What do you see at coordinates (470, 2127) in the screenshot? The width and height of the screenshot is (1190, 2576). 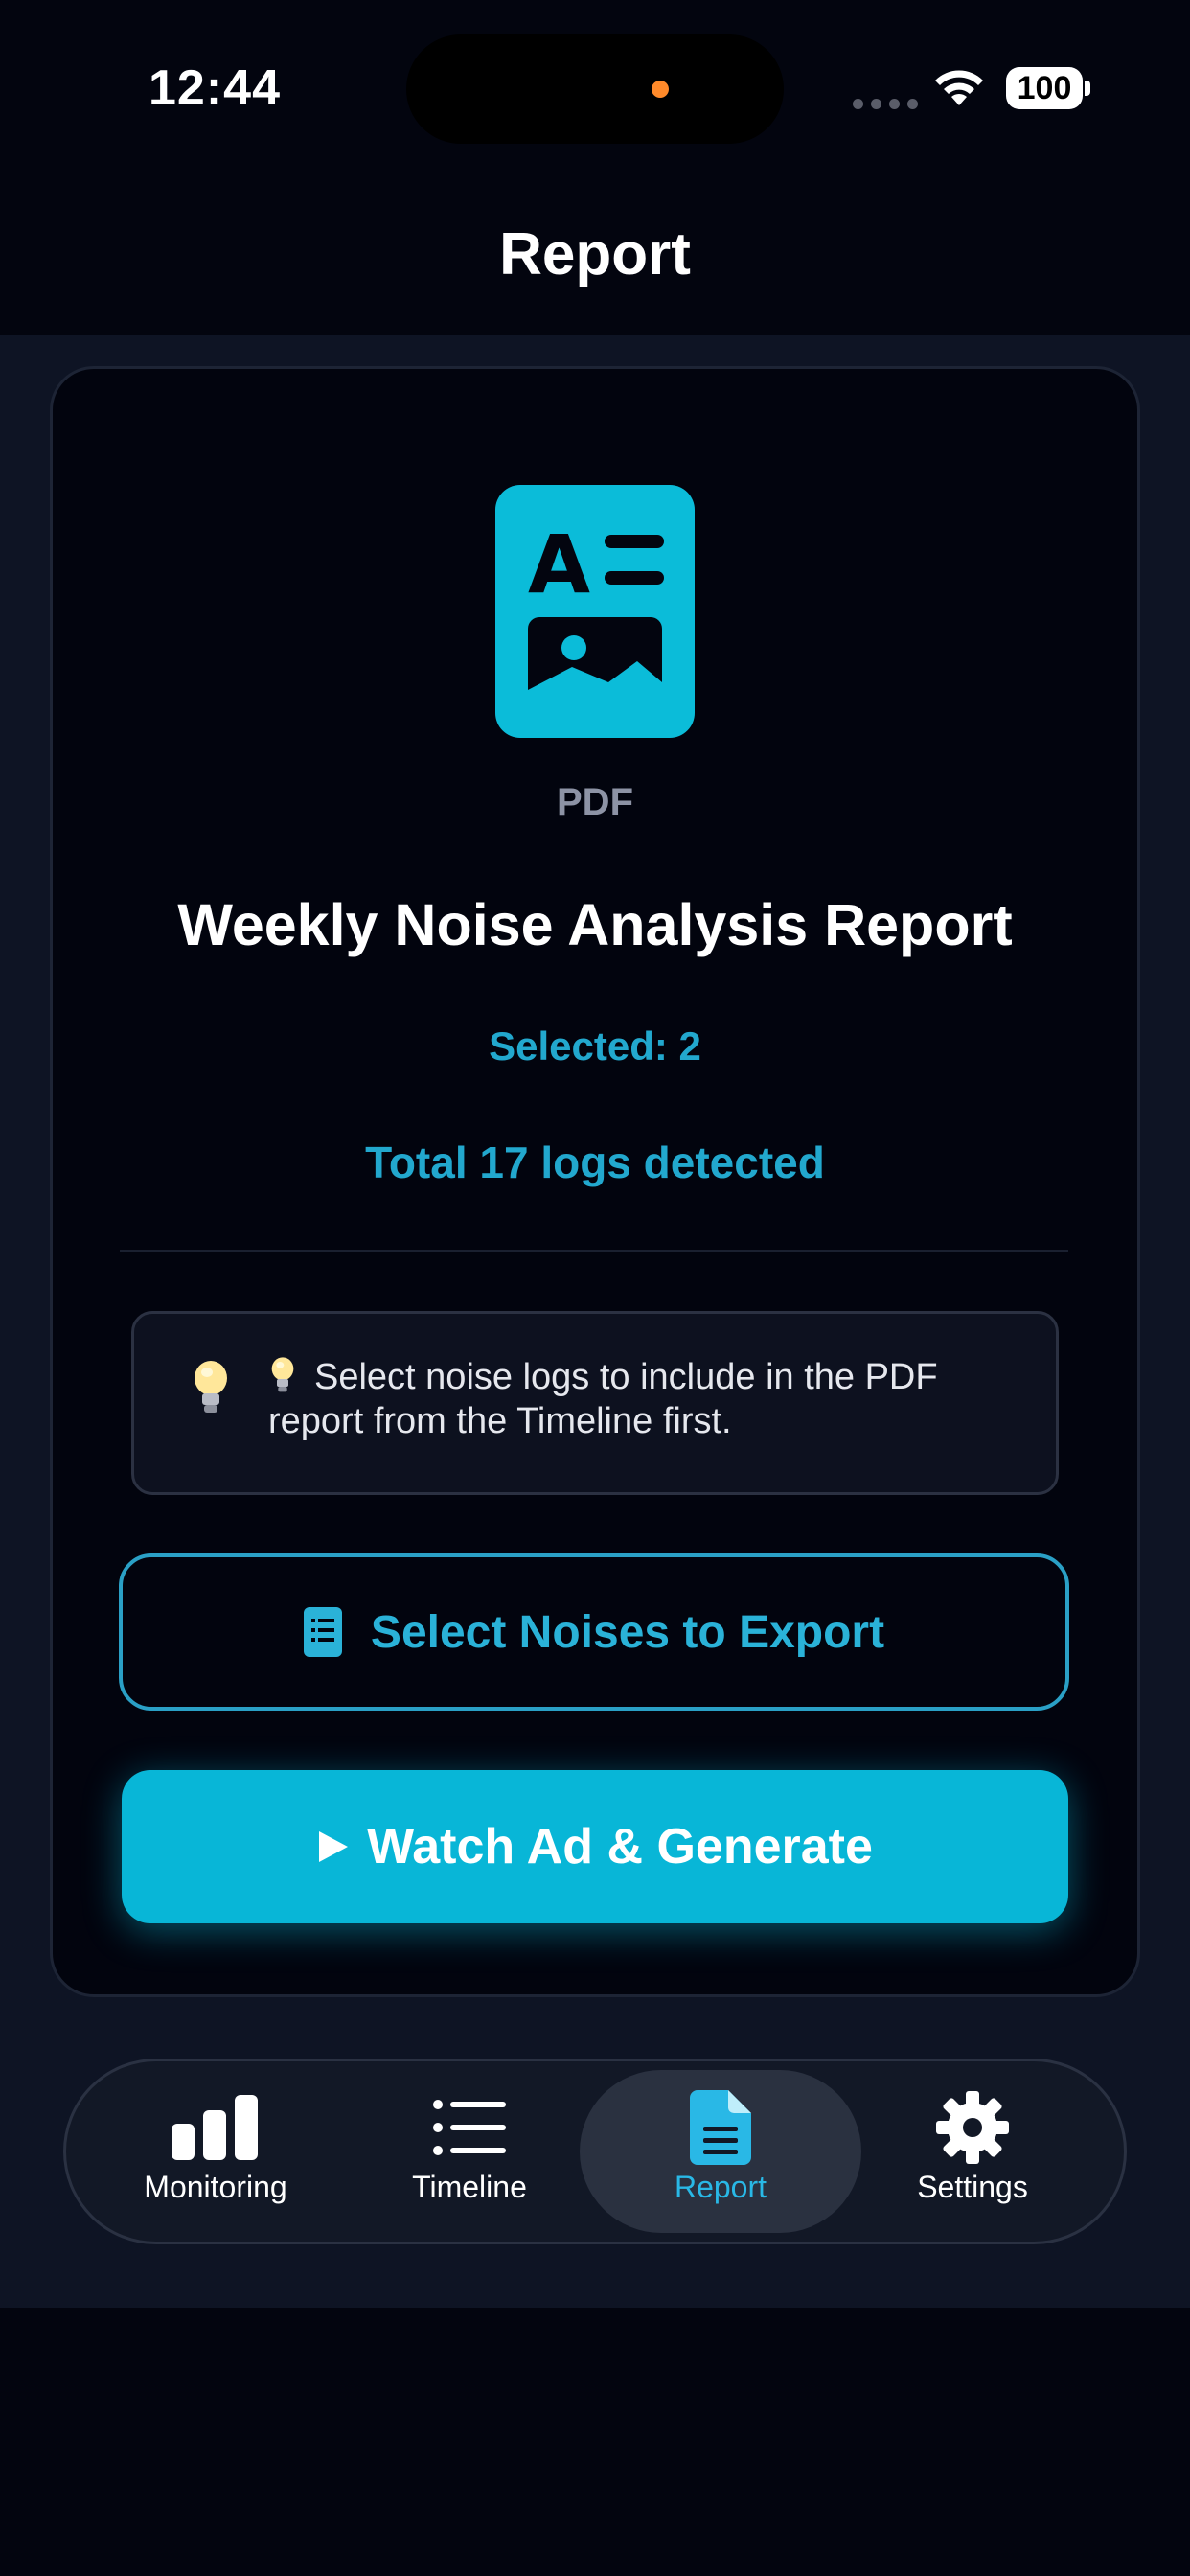 I see `list-icon` at bounding box center [470, 2127].